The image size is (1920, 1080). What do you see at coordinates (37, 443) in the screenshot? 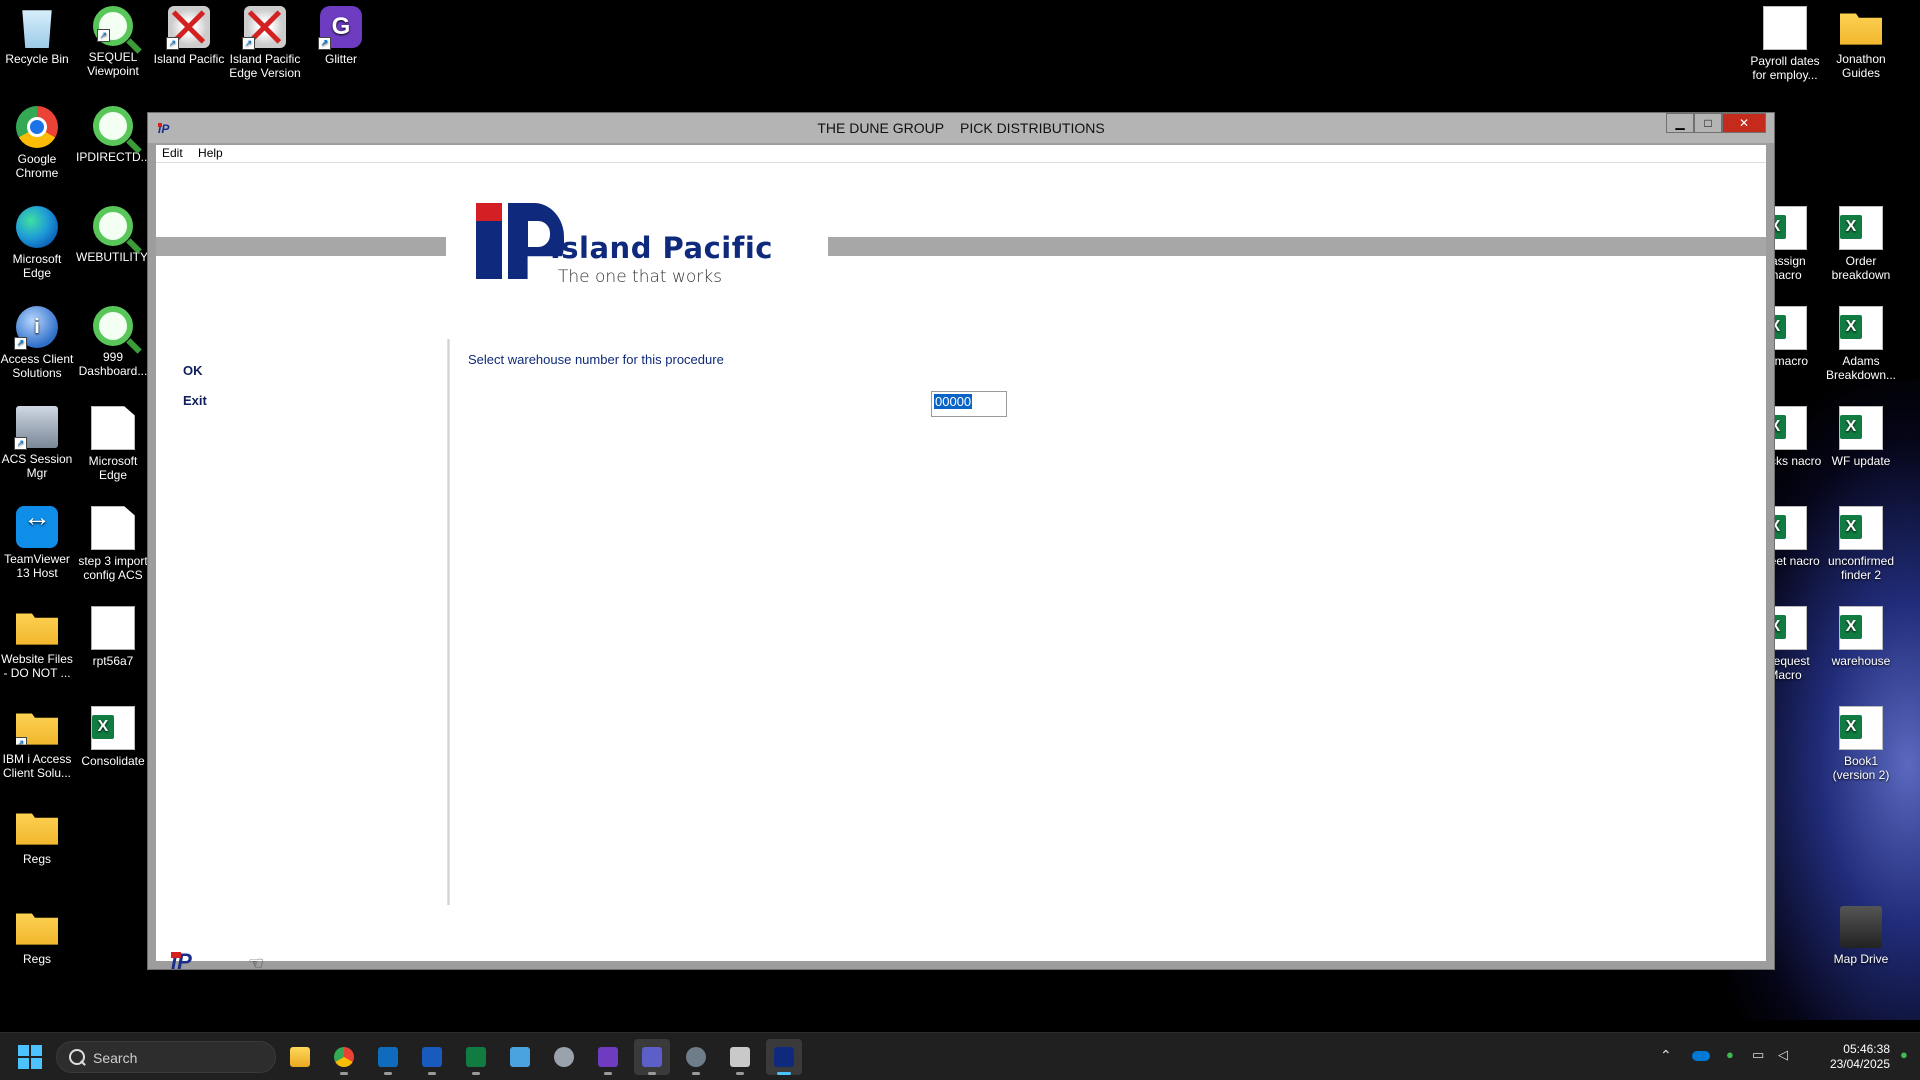
I see `desktop-icon-acs-session-mgr: ↗ ACS Session Mgr` at bounding box center [37, 443].